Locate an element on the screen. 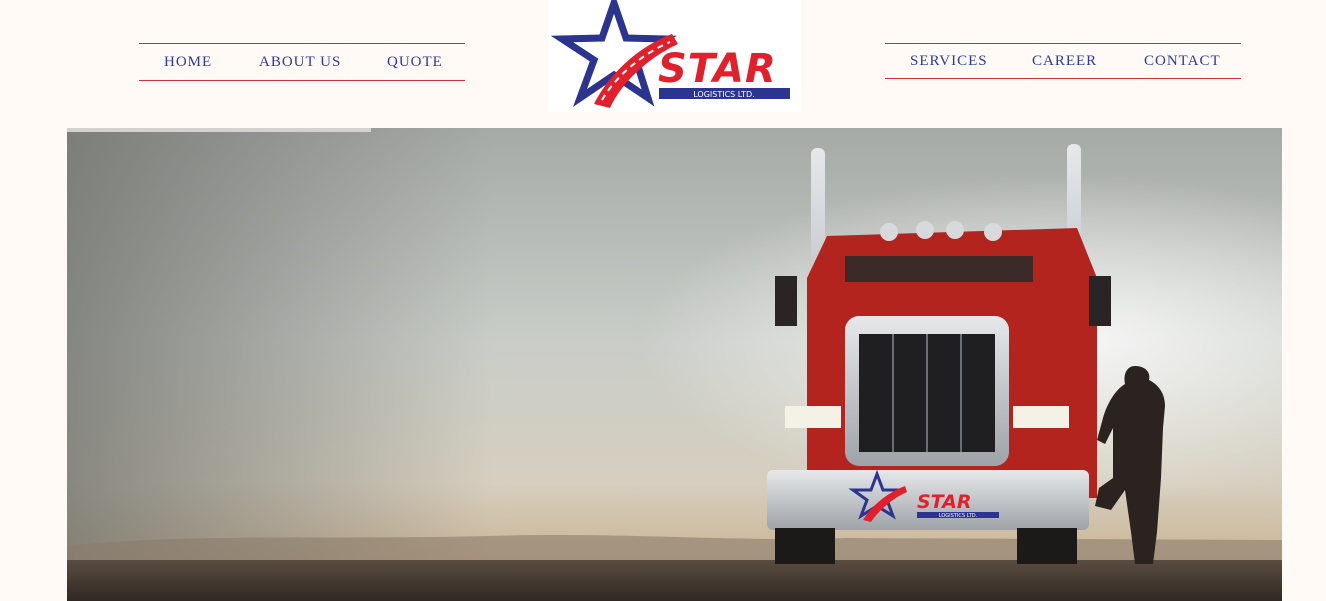  star-logistics-logo-graphic: STAR LOGISTICS LTD. is located at coordinates (670, 54).